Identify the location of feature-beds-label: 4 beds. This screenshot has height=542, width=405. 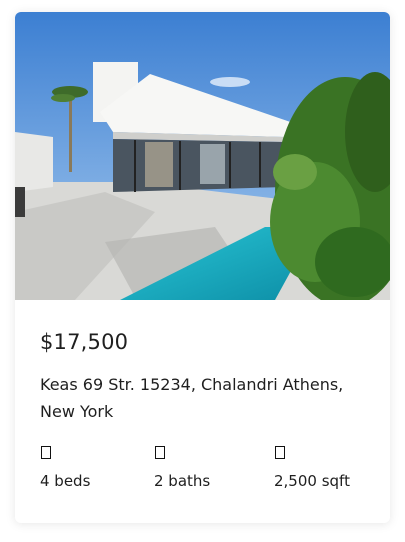
(65, 481).